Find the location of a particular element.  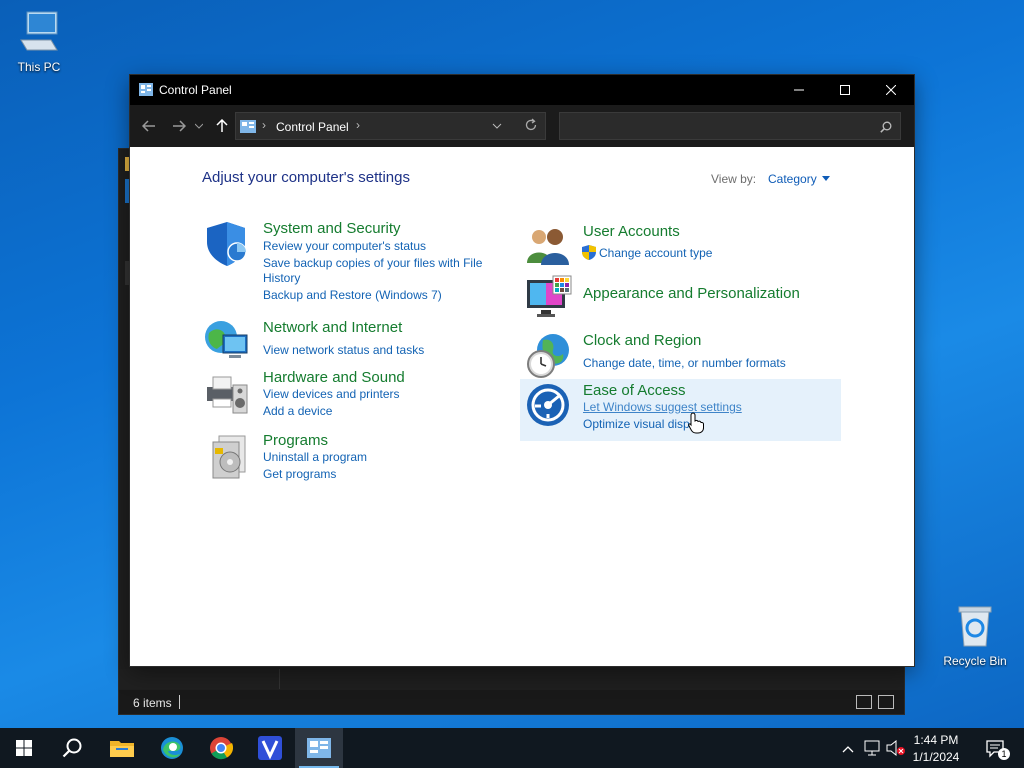

recycle-bin-icon is located at coordinates (975, 627).